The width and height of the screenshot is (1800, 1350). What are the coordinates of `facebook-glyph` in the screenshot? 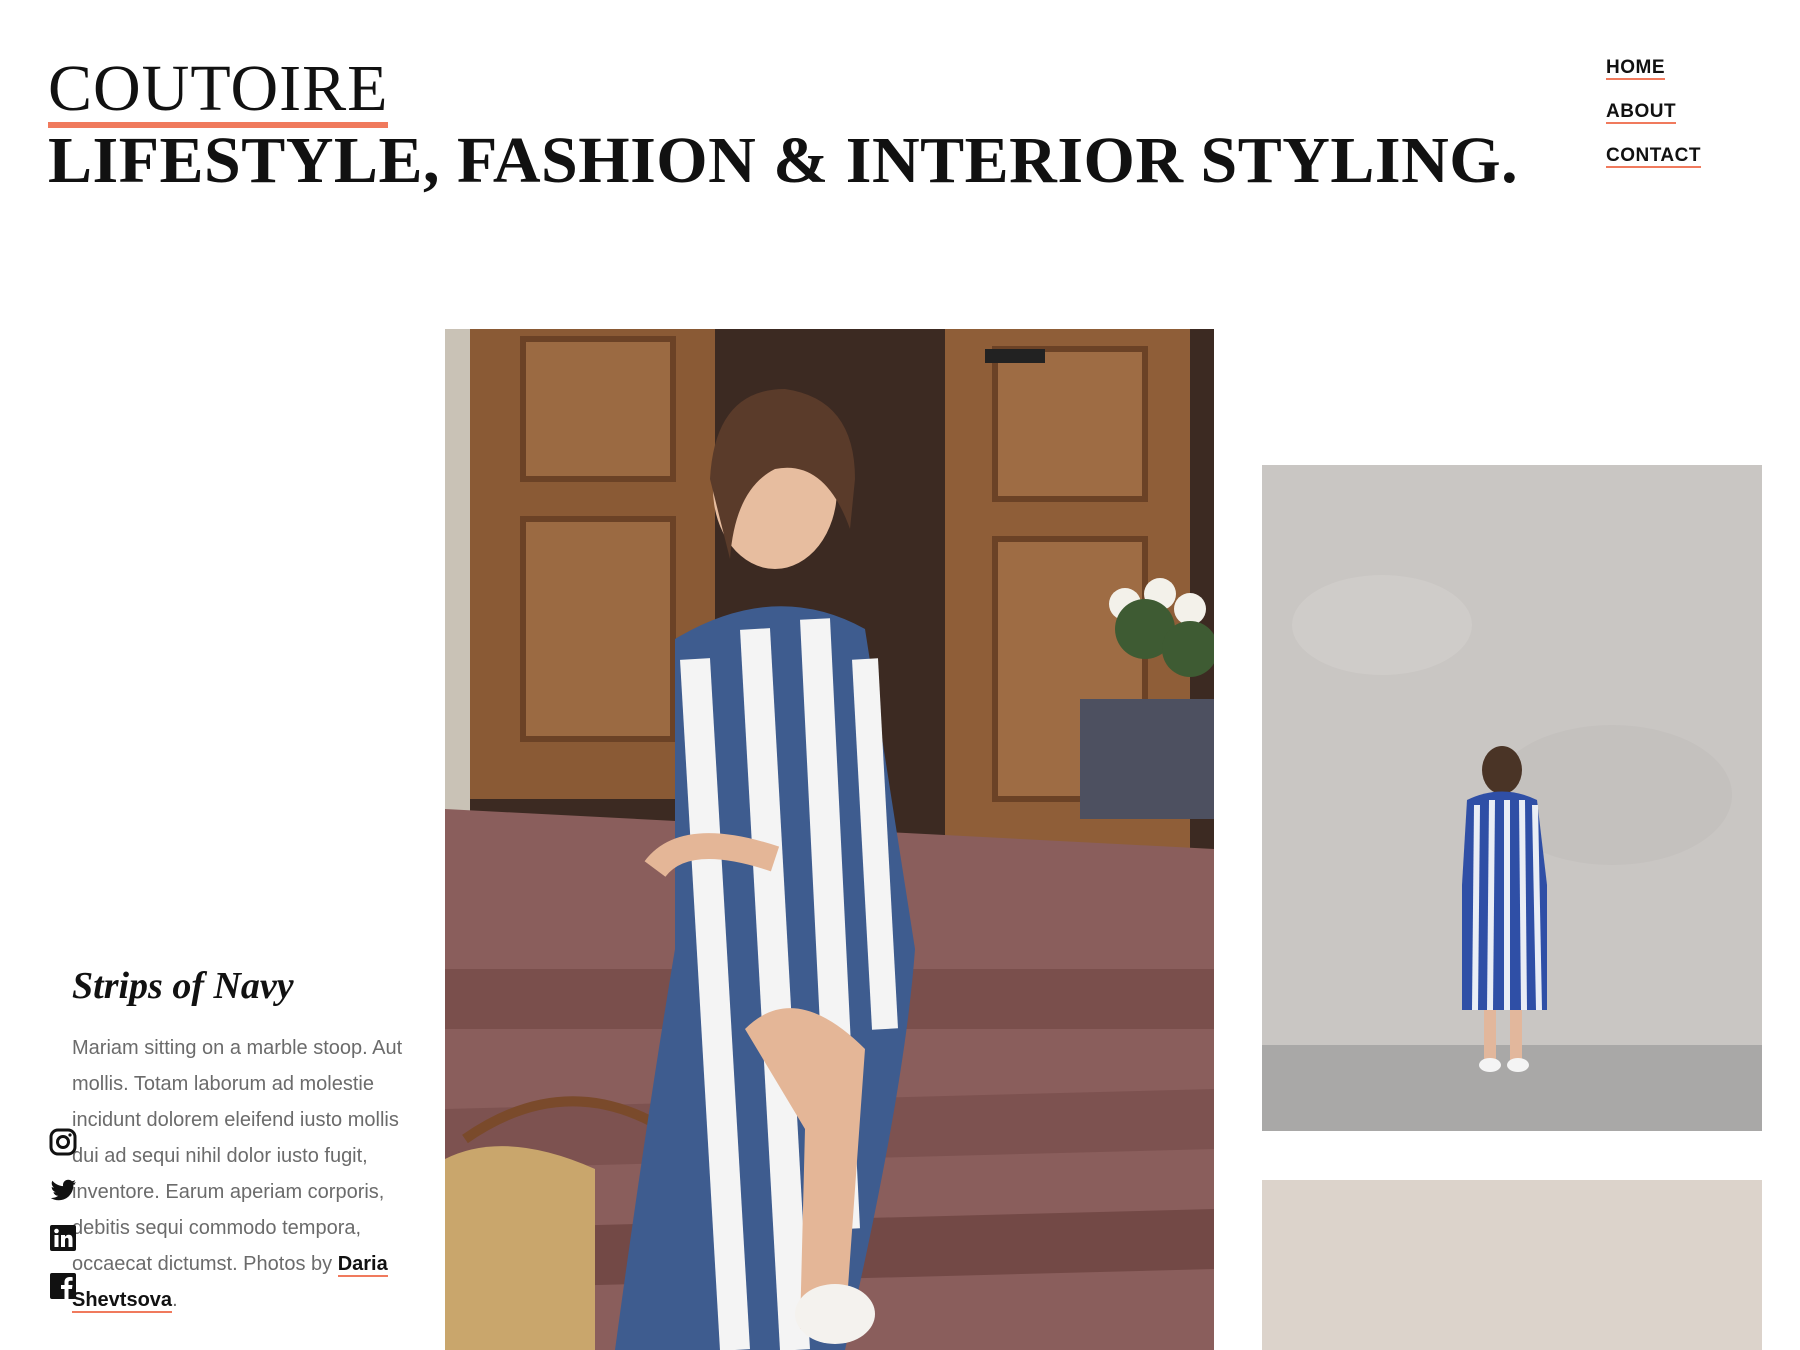 It's located at (63, 1286).